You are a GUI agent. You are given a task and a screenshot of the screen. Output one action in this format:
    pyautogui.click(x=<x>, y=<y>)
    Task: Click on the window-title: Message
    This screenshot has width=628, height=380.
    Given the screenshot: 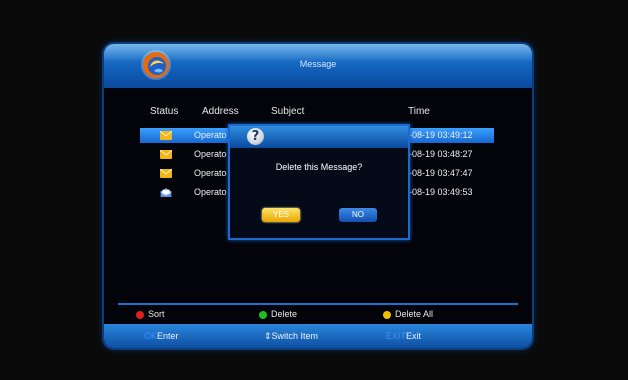 What is the action you would take?
    pyautogui.click(x=318, y=64)
    